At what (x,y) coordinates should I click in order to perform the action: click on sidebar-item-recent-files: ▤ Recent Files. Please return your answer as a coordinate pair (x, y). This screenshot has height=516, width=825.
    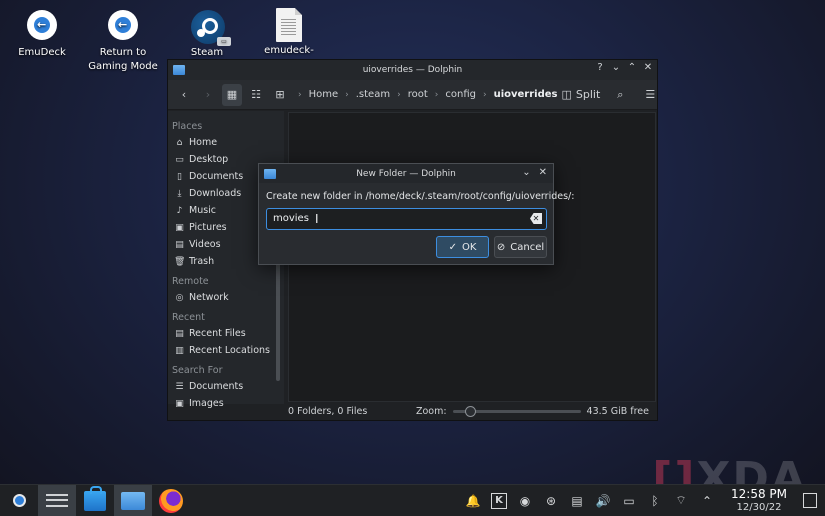
    Looking at the image, I should click on (226, 333).